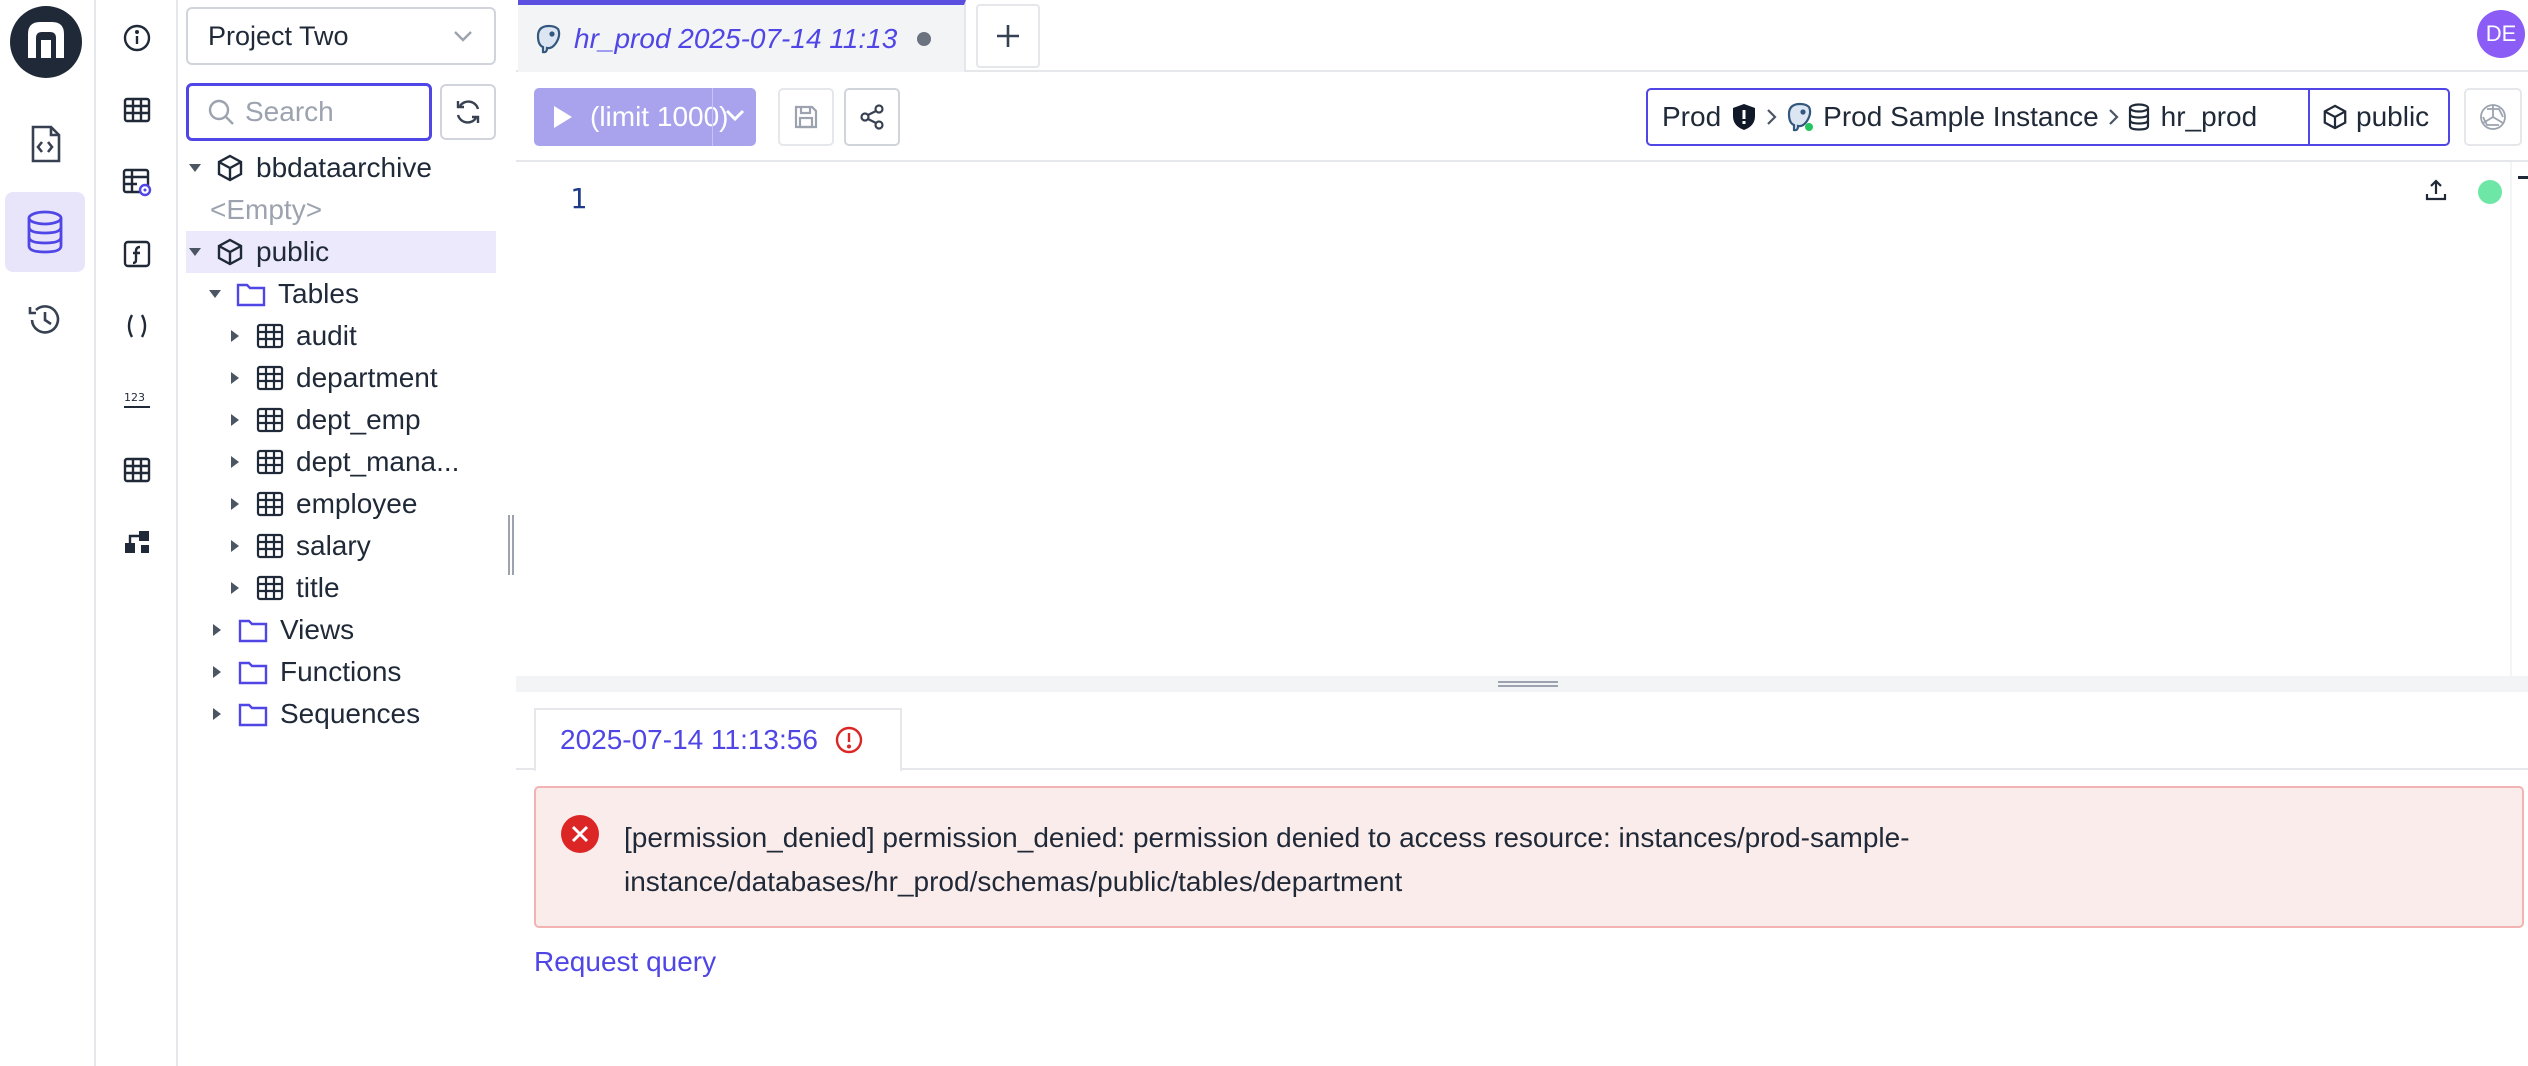 This screenshot has height=1066, width=2528. I want to click on tree-table-department: department, so click(333, 378).